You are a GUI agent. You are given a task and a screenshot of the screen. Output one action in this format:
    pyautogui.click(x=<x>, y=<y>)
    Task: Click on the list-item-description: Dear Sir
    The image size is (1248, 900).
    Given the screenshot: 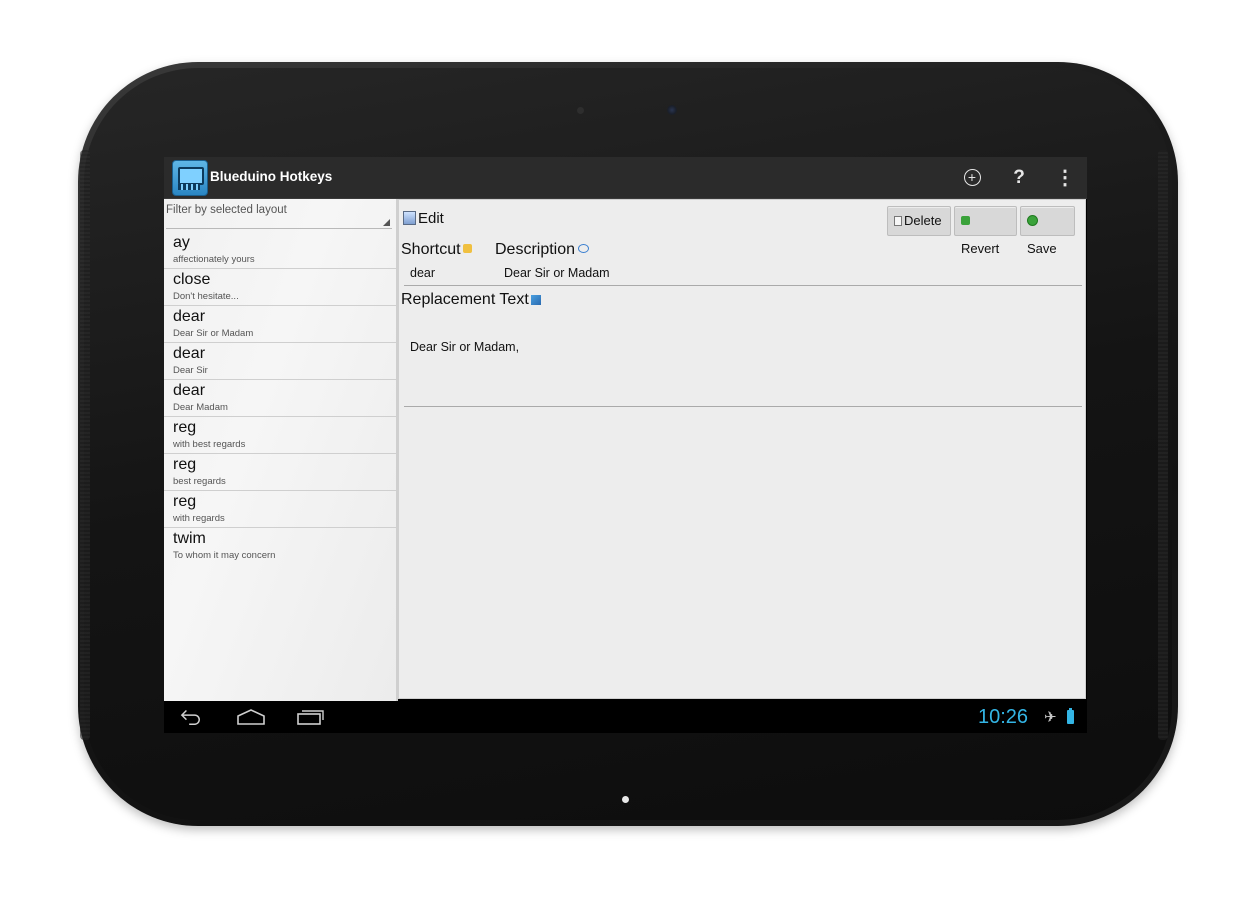 What is the action you would take?
    pyautogui.click(x=190, y=370)
    